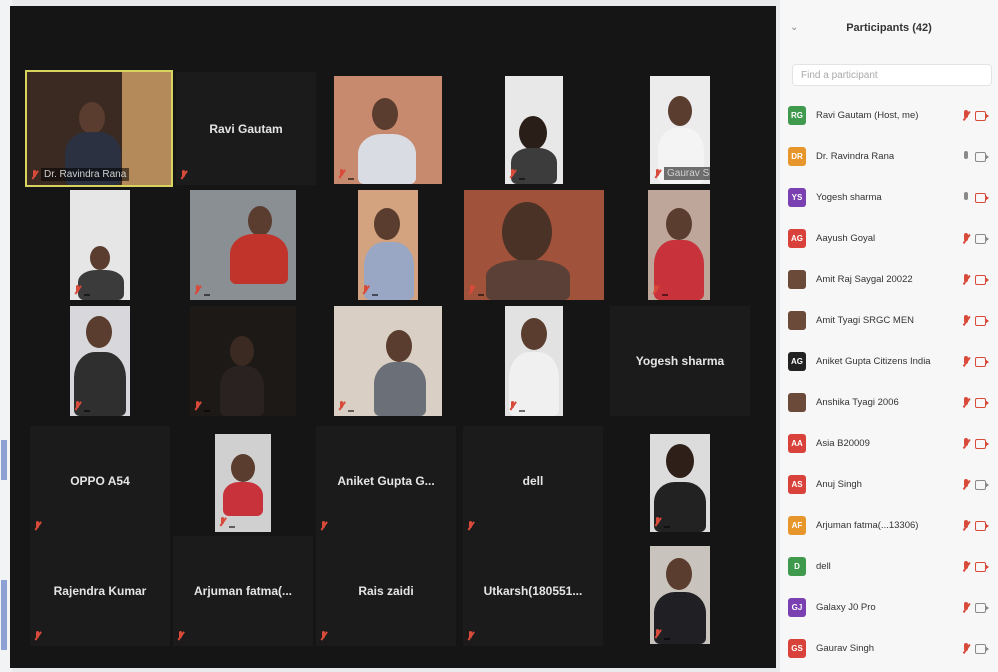  I want to click on avatar: DR, so click(797, 156).